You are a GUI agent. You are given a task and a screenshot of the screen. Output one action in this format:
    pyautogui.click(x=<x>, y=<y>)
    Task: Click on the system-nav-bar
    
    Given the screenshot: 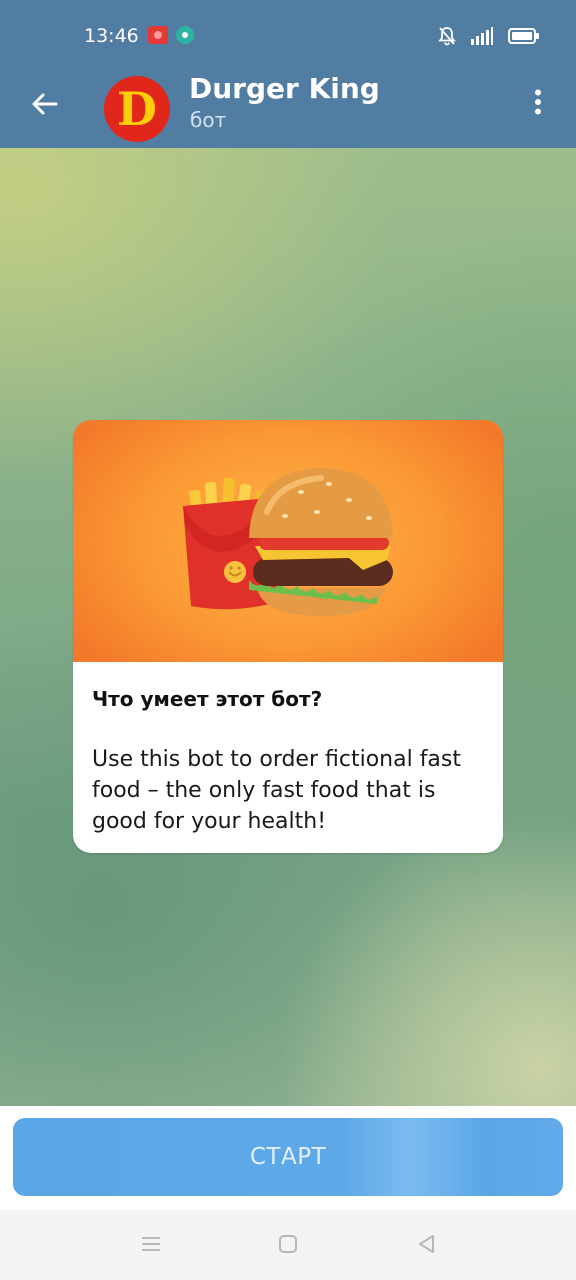 What is the action you would take?
    pyautogui.click(x=288, y=1245)
    